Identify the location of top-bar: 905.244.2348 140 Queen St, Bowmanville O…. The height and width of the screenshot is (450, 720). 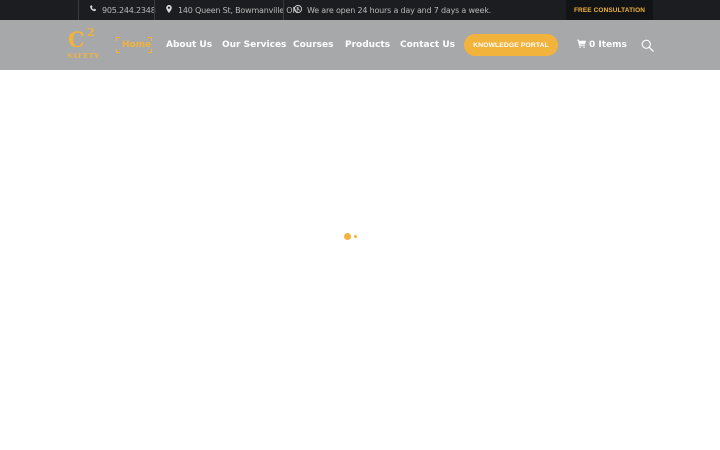
(360, 10).